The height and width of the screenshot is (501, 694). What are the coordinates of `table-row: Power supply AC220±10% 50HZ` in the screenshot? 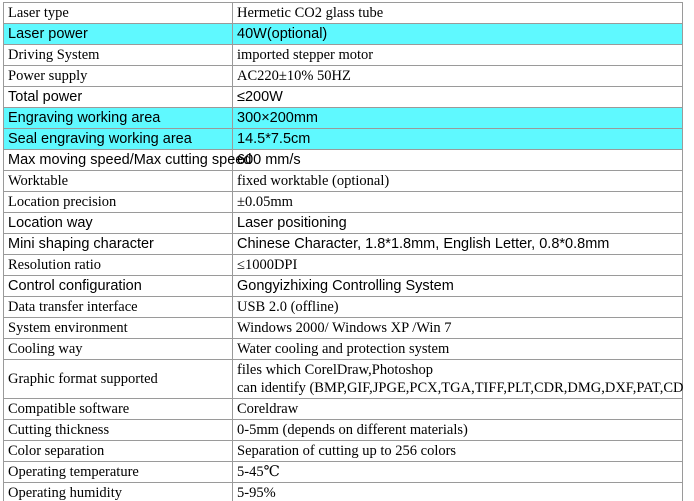 It's located at (343, 76).